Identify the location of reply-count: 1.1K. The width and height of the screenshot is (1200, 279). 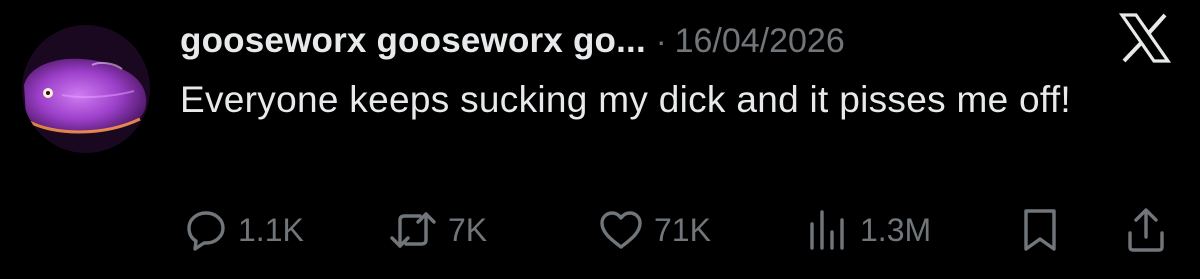
(271, 229).